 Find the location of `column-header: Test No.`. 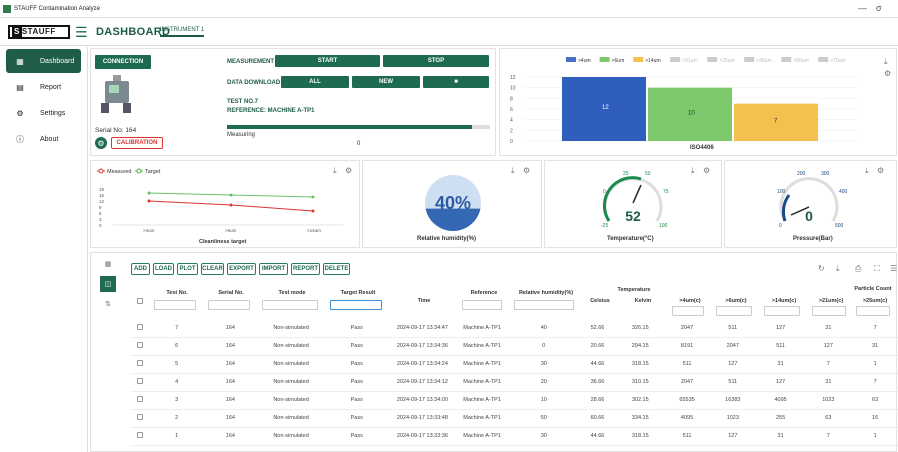

column-header: Test No. is located at coordinates (177, 293).